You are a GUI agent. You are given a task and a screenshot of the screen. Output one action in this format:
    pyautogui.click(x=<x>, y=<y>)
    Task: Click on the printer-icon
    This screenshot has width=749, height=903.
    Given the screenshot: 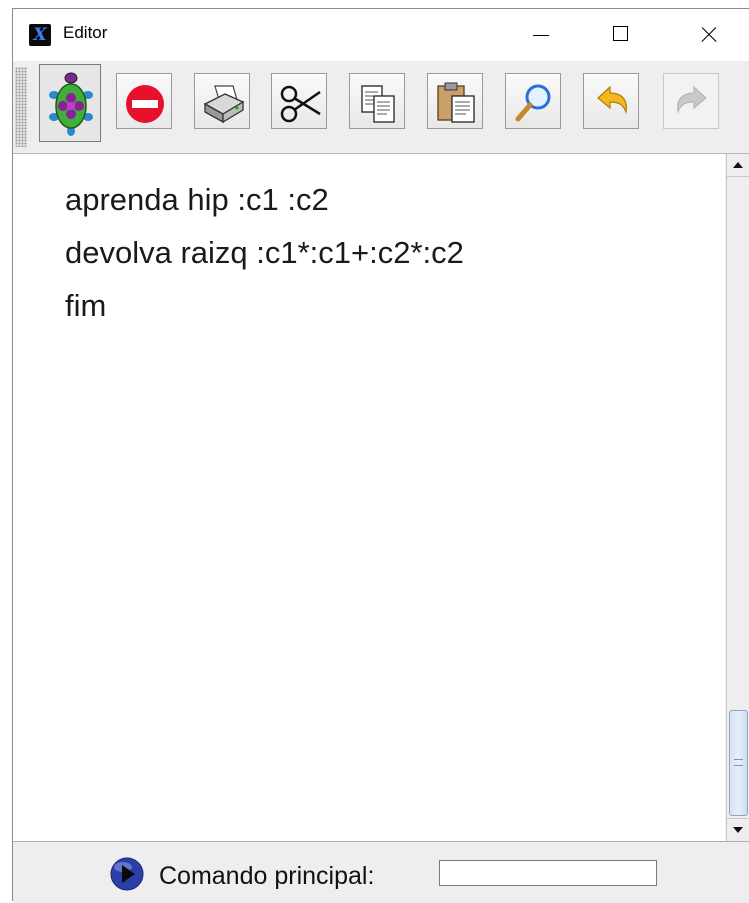 What is the action you would take?
    pyautogui.click(x=224, y=104)
    